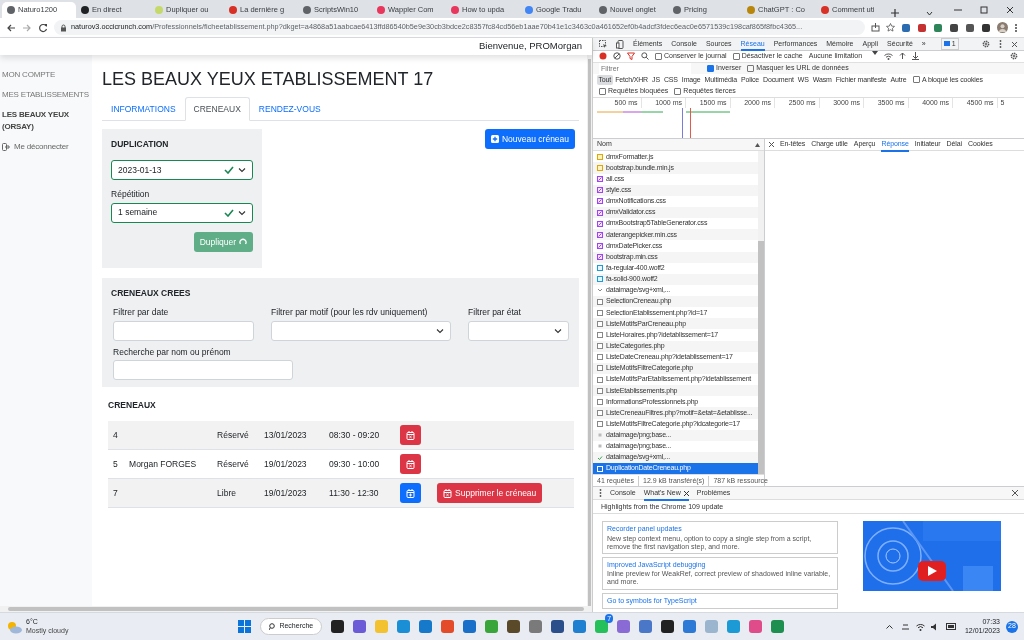  I want to click on battery-icon, so click(951, 626).